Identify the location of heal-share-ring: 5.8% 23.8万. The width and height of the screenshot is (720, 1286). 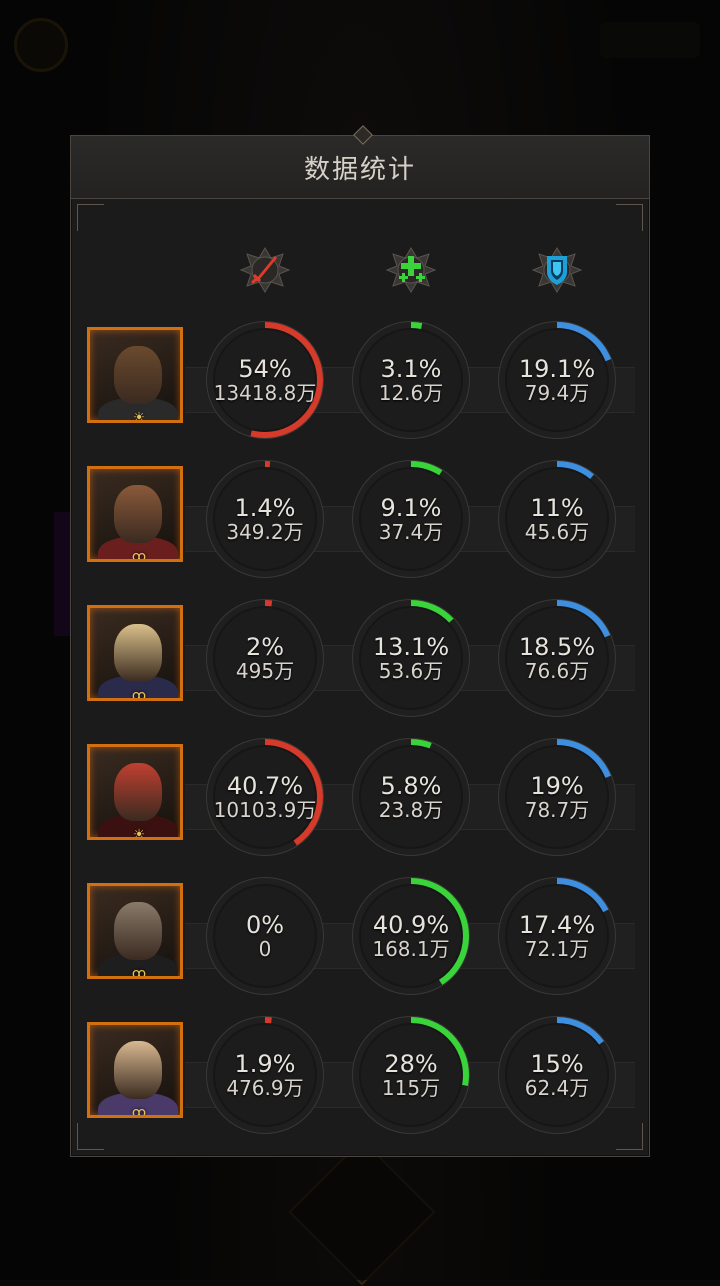
(411, 797).